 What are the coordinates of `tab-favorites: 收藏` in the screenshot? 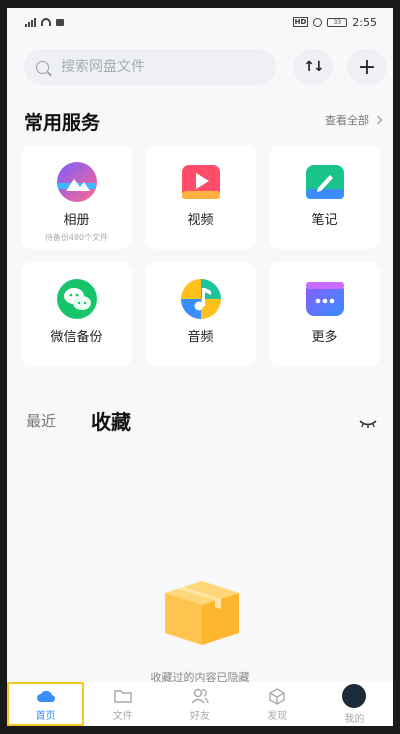 It's located at (111, 420).